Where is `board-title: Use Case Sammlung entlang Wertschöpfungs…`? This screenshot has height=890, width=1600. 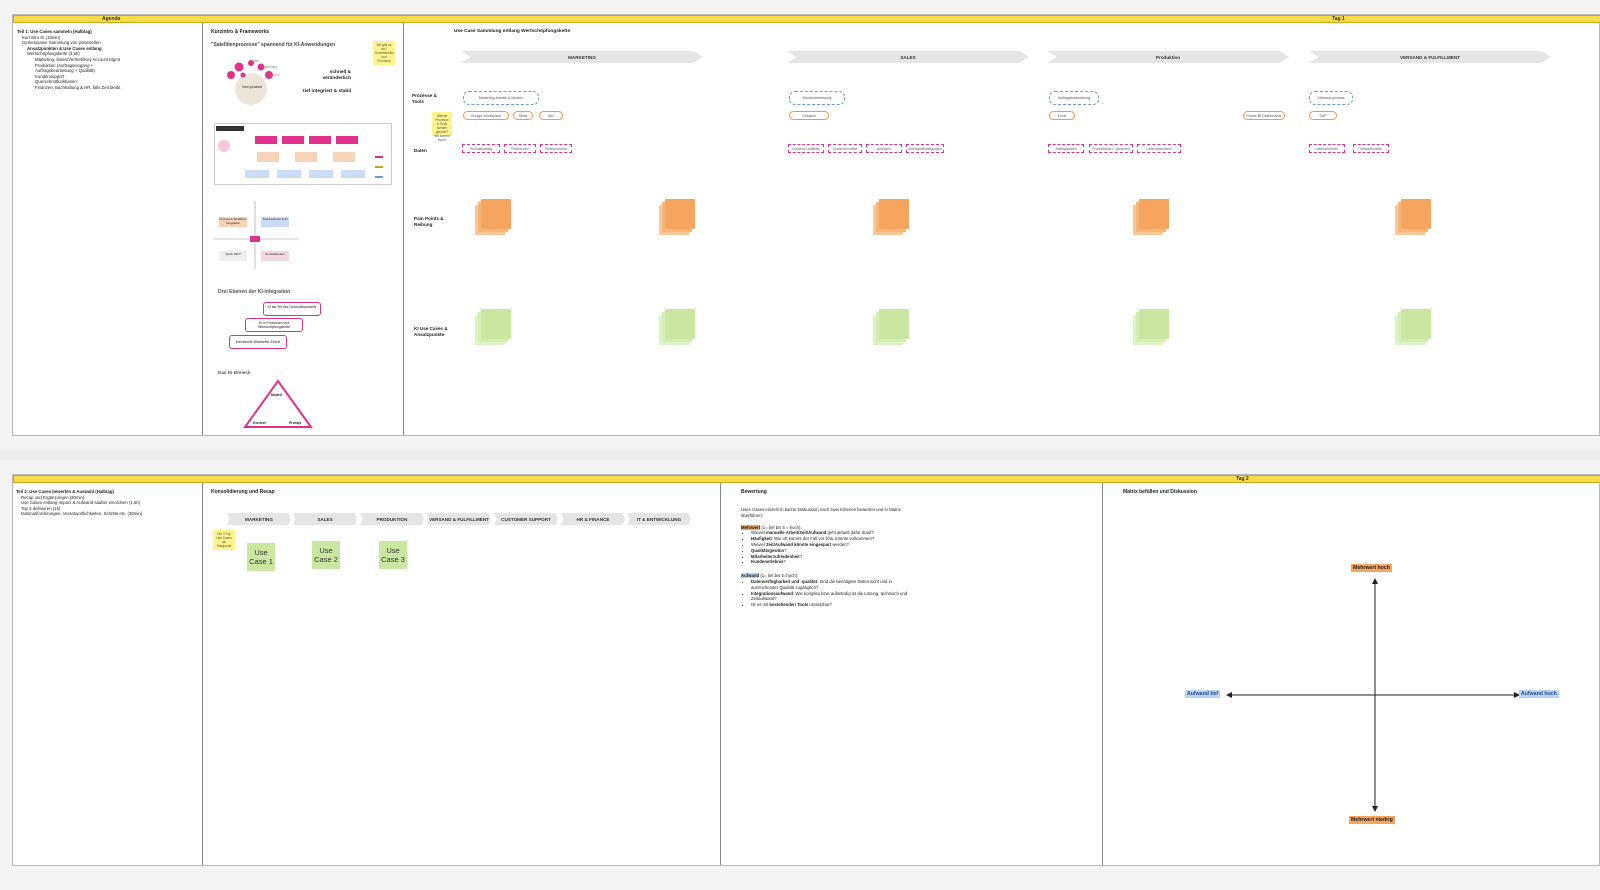
board-title: Use Case Sammlung entlang Wertschöpfungs… is located at coordinates (512, 31).